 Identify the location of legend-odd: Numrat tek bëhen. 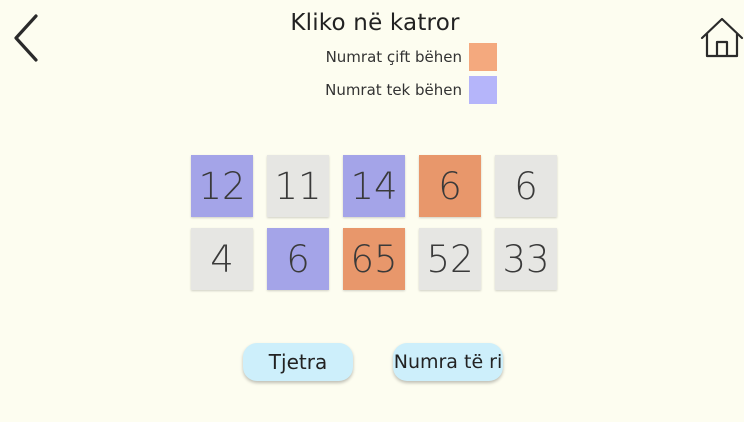
(400, 91).